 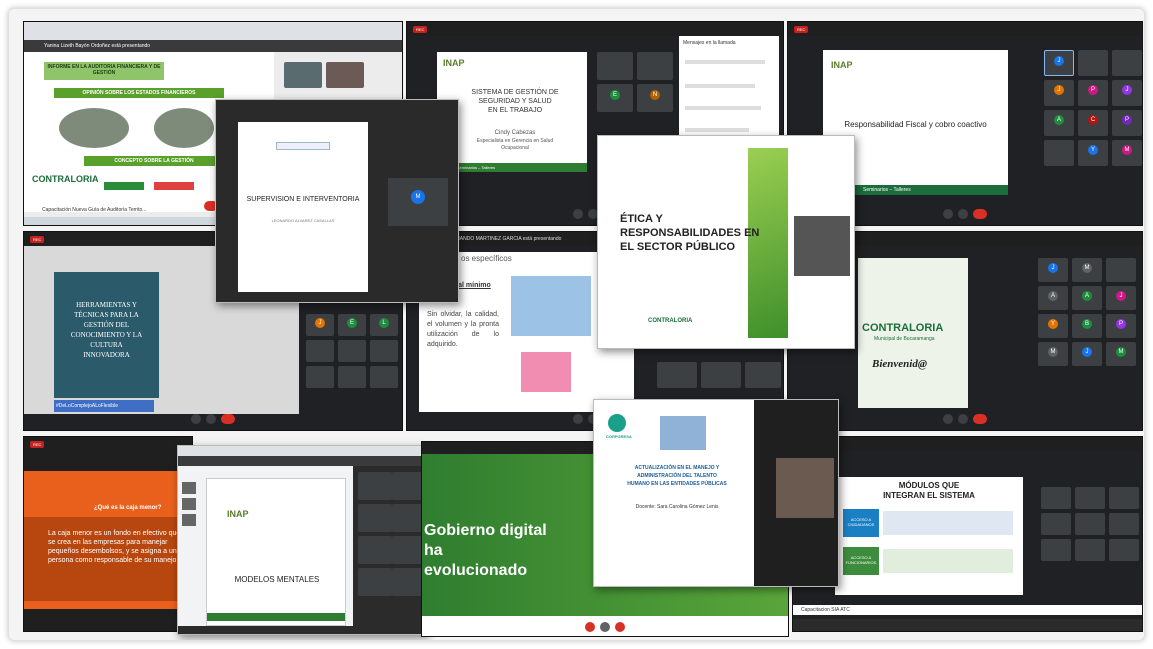 I want to click on shopping-bags-image, so click(x=546, y=372).